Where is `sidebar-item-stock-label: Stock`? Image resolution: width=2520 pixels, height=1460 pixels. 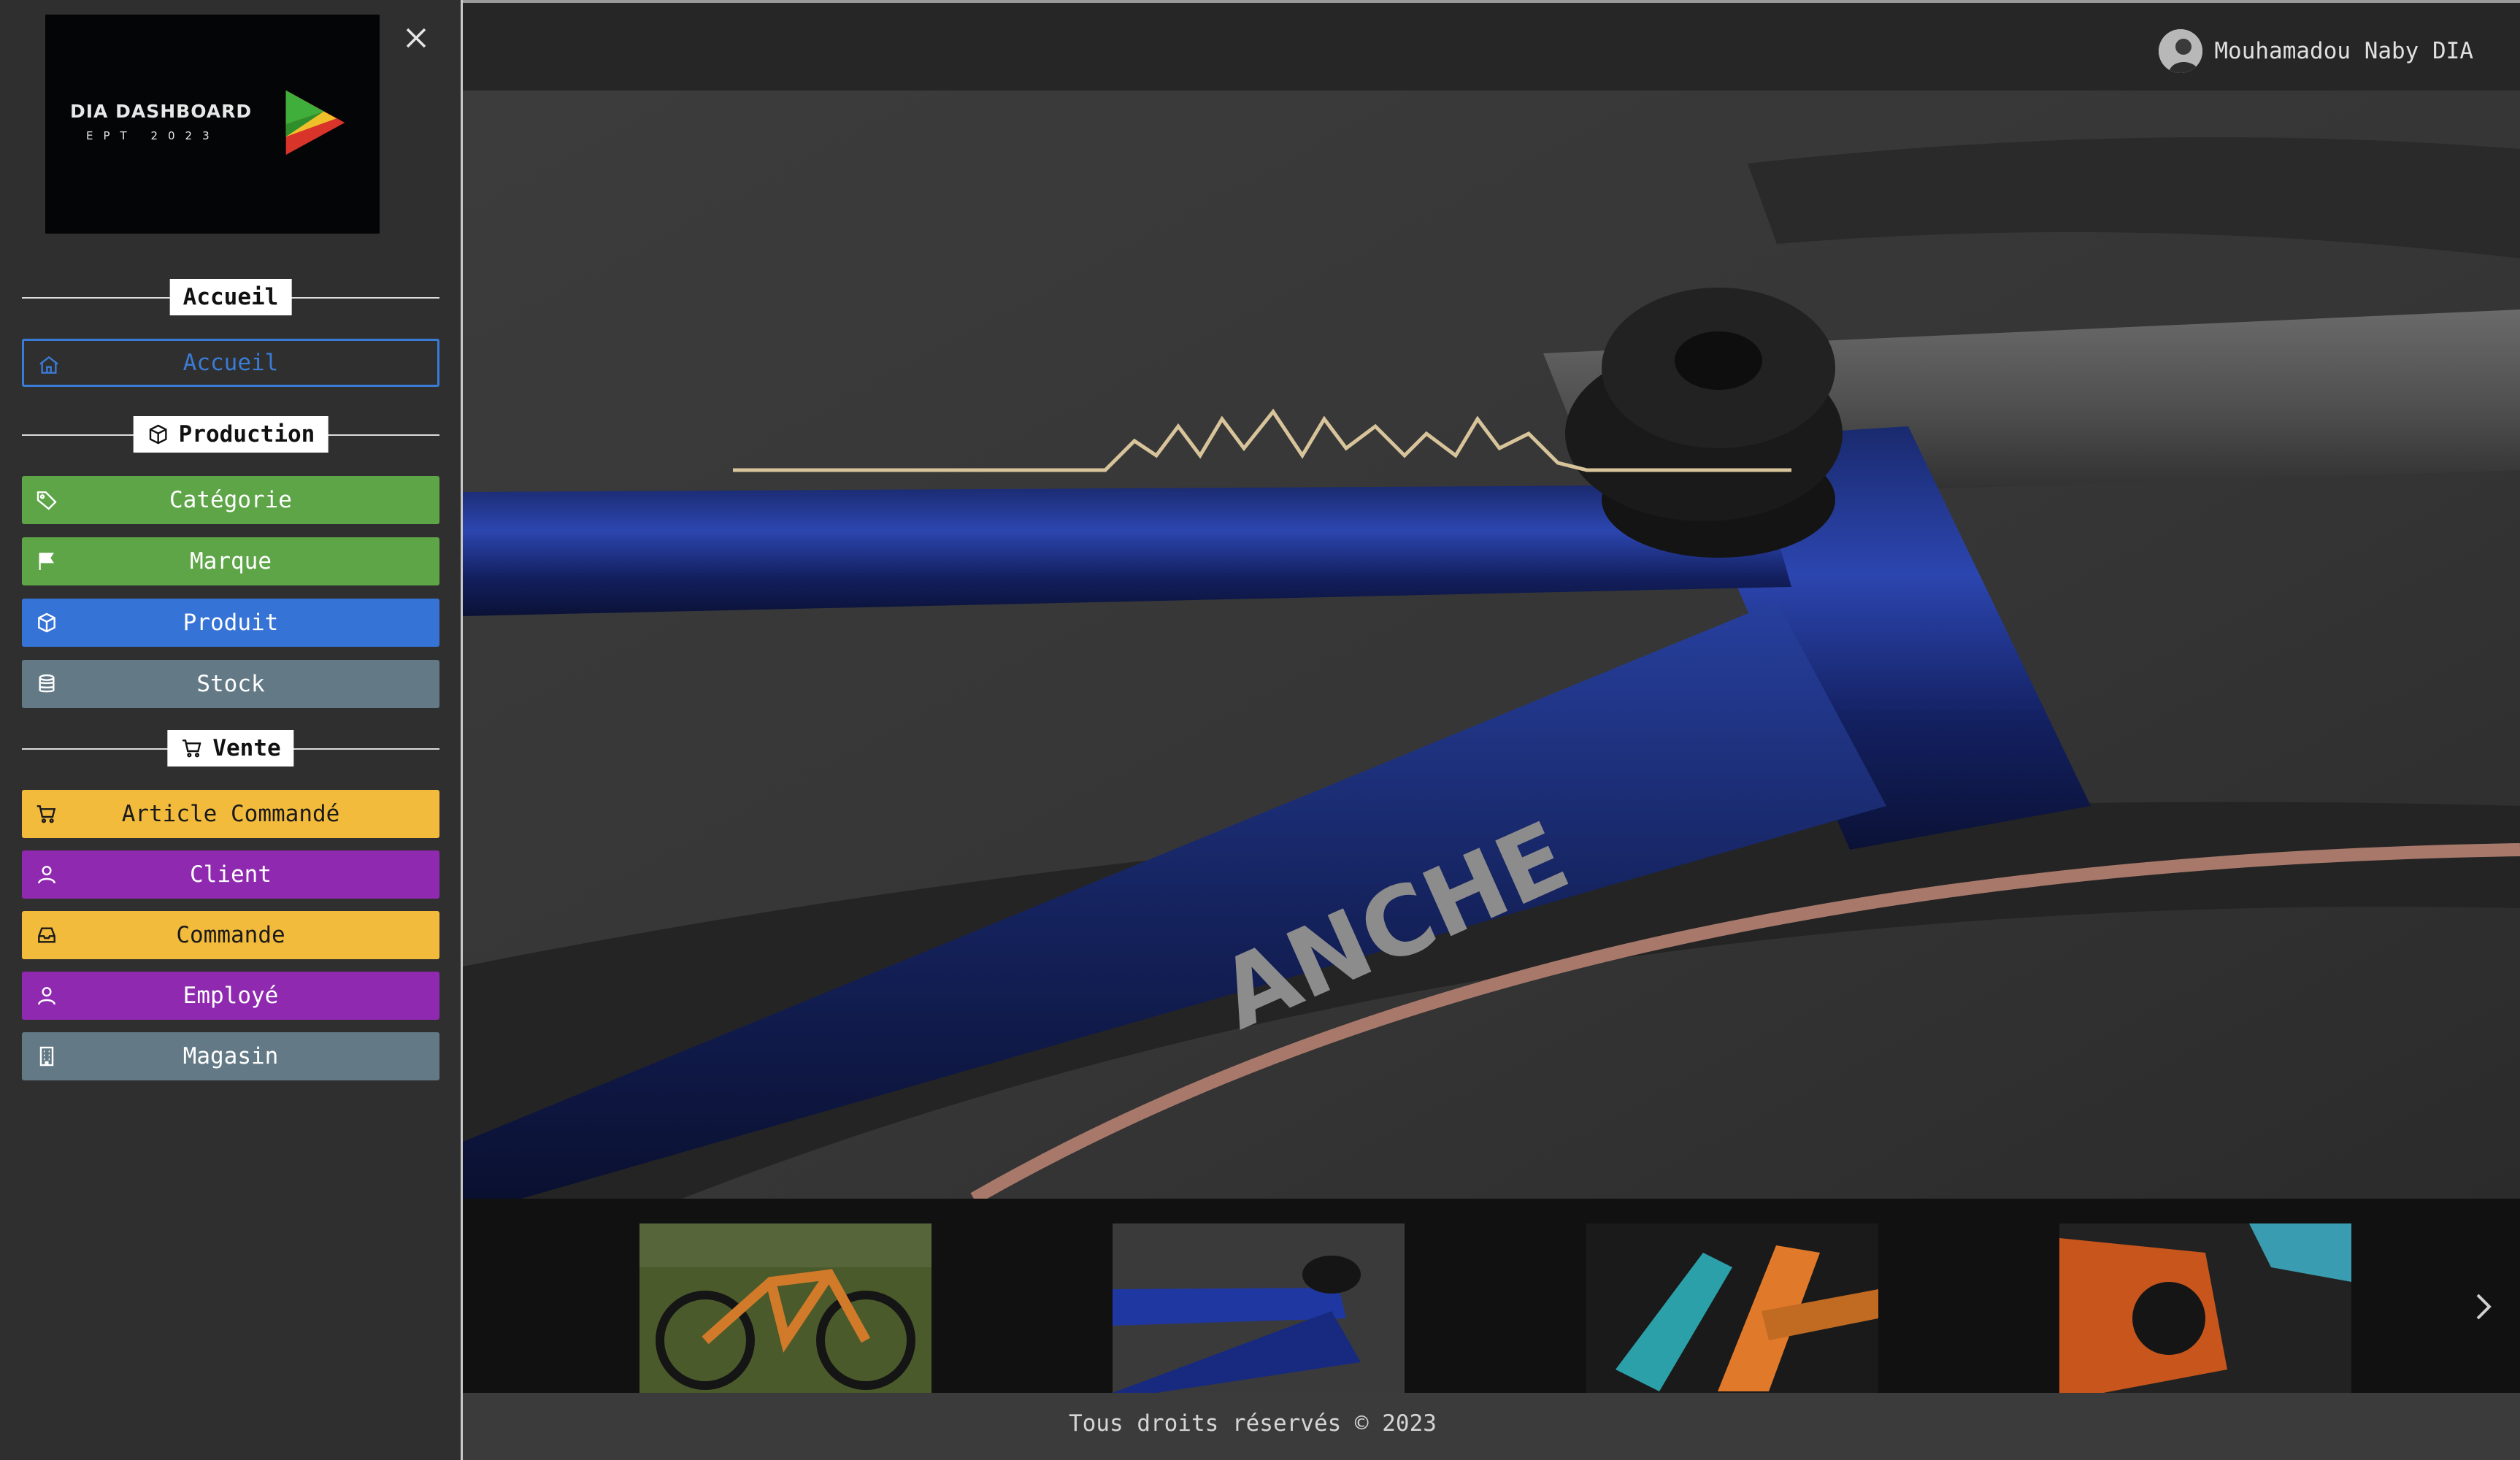
sidebar-item-stock-label: Stock is located at coordinates (231, 684).